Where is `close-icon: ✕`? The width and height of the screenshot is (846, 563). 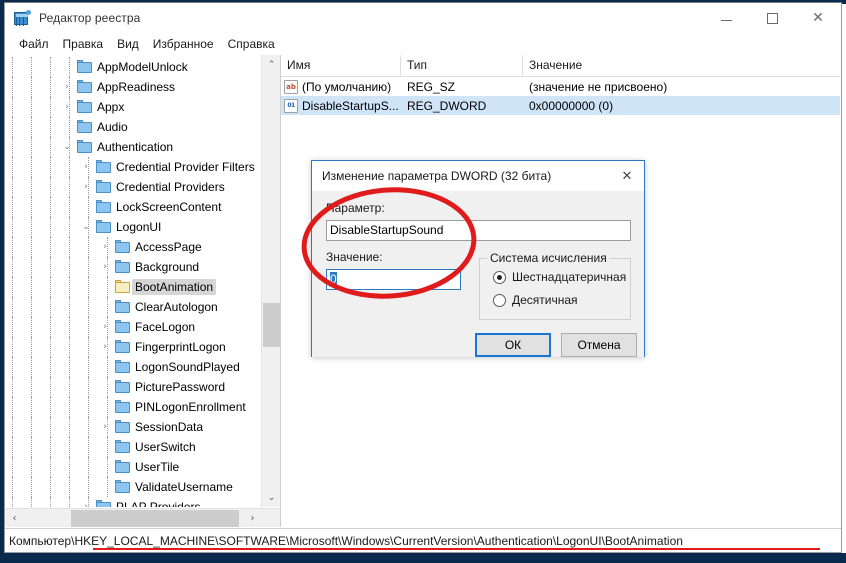
close-icon: ✕ is located at coordinates (818, 18).